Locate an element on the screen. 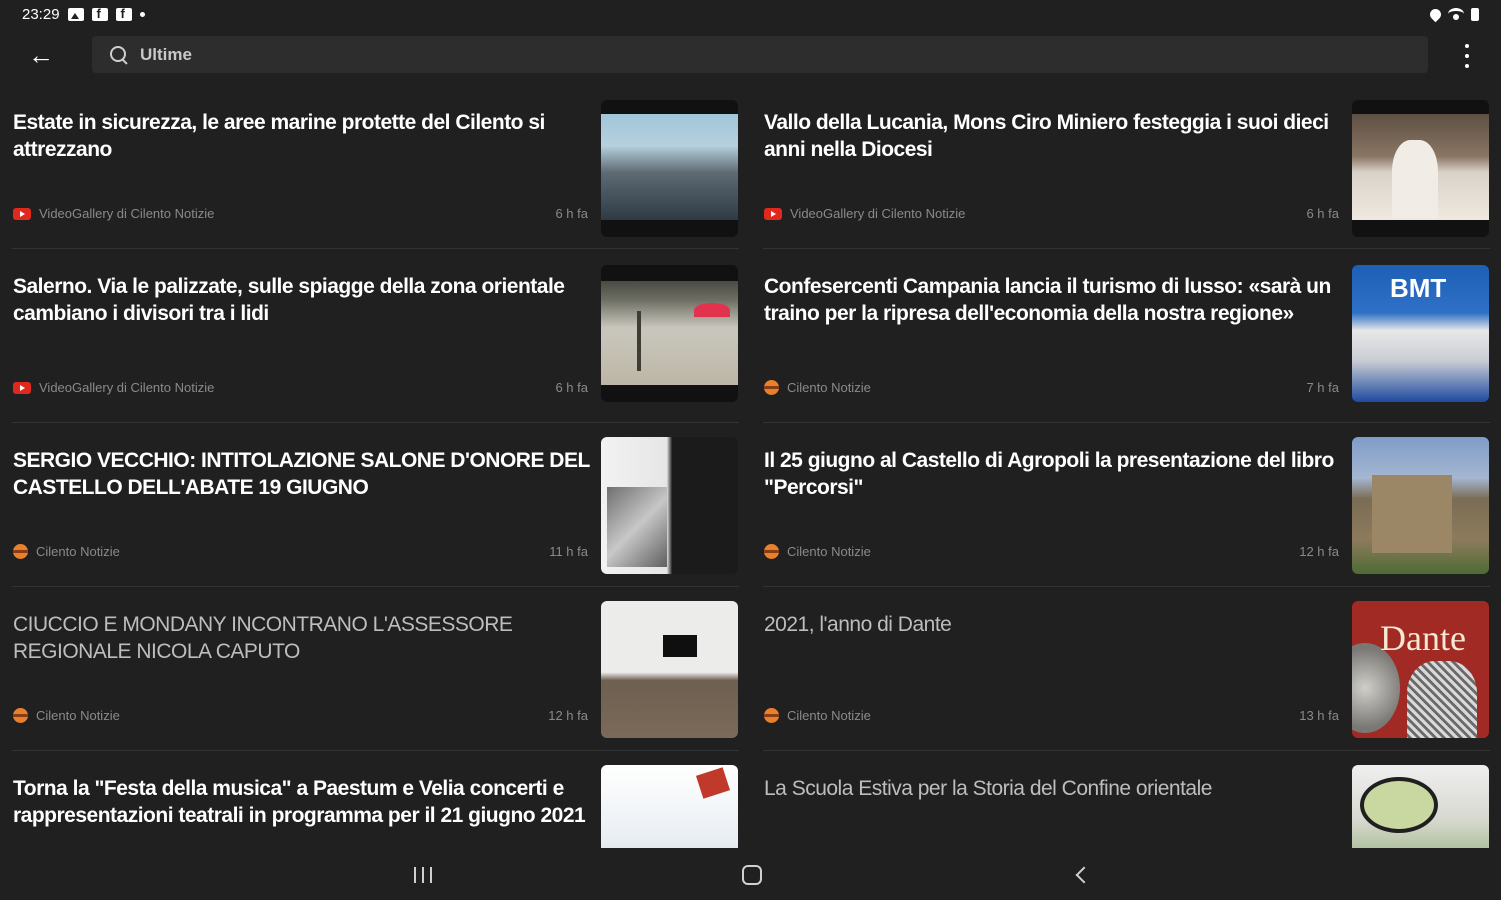 The width and height of the screenshot is (1501, 900). article-thumbnail: Dante is located at coordinates (1420, 669).